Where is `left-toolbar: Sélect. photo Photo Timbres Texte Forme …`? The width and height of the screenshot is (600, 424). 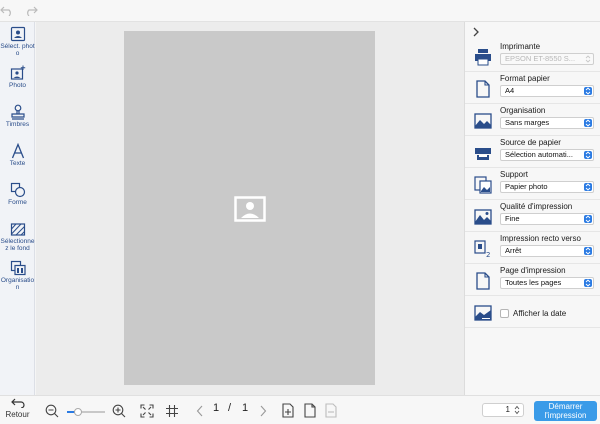 left-toolbar: Sélect. photo Photo Timbres Texte Forme … is located at coordinates (17, 208).